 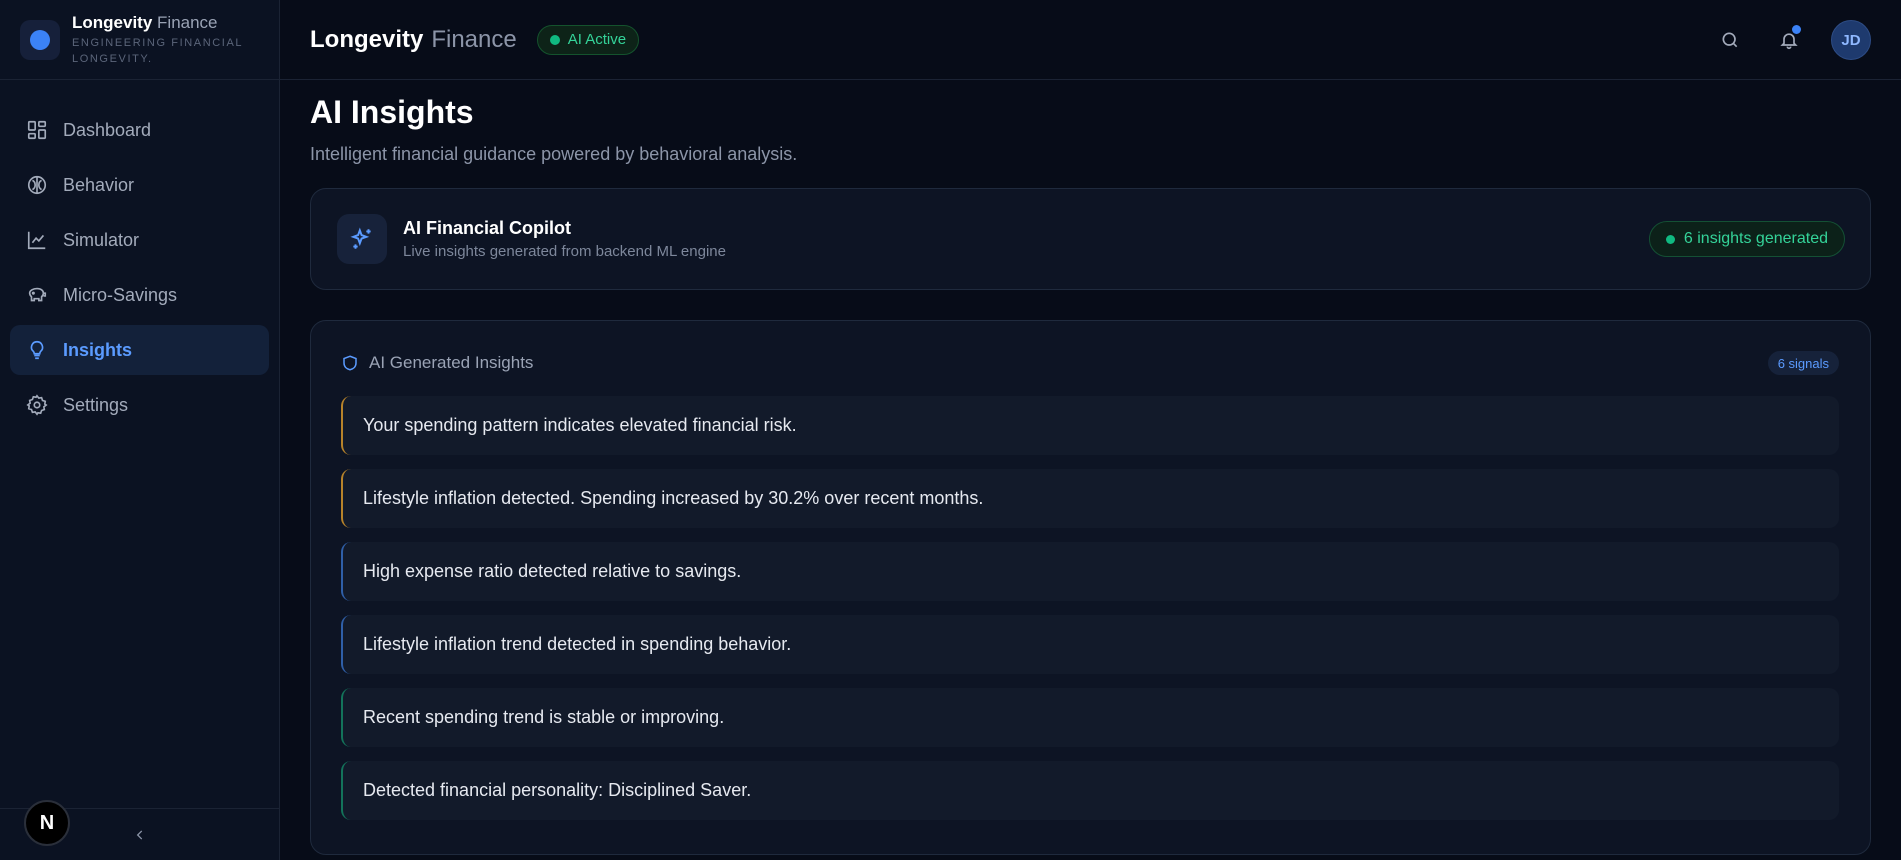 What do you see at coordinates (1803, 363) in the screenshot?
I see `signals-count-badge: 6 signals` at bounding box center [1803, 363].